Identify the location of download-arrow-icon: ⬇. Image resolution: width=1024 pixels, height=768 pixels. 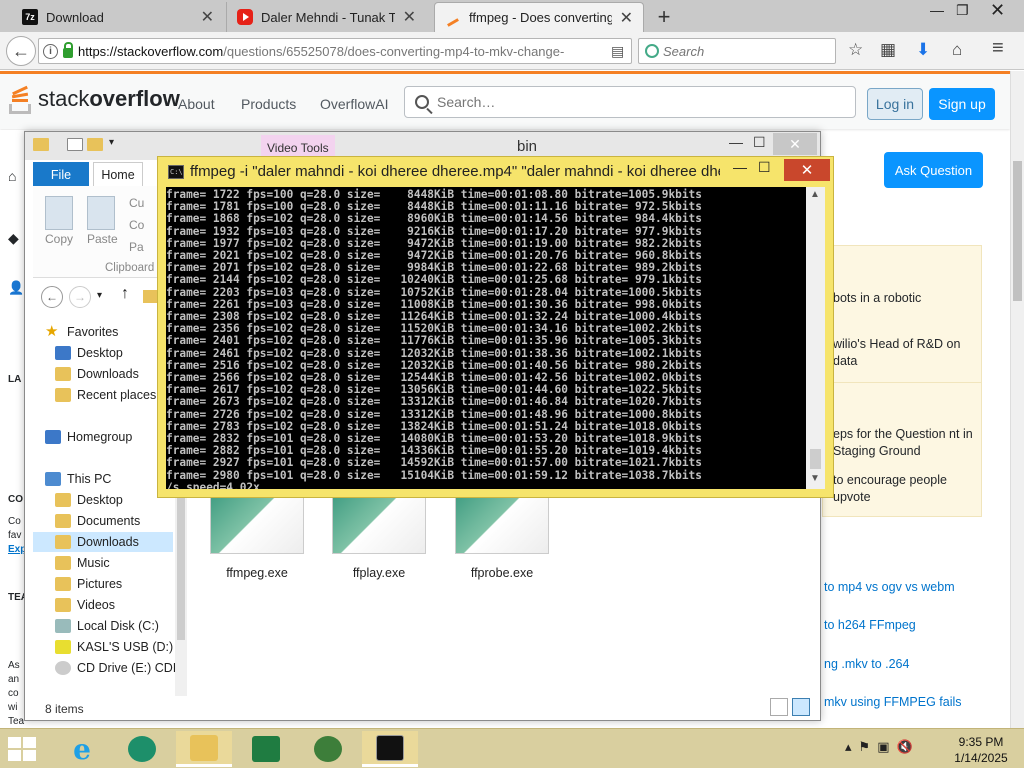
(923, 50).